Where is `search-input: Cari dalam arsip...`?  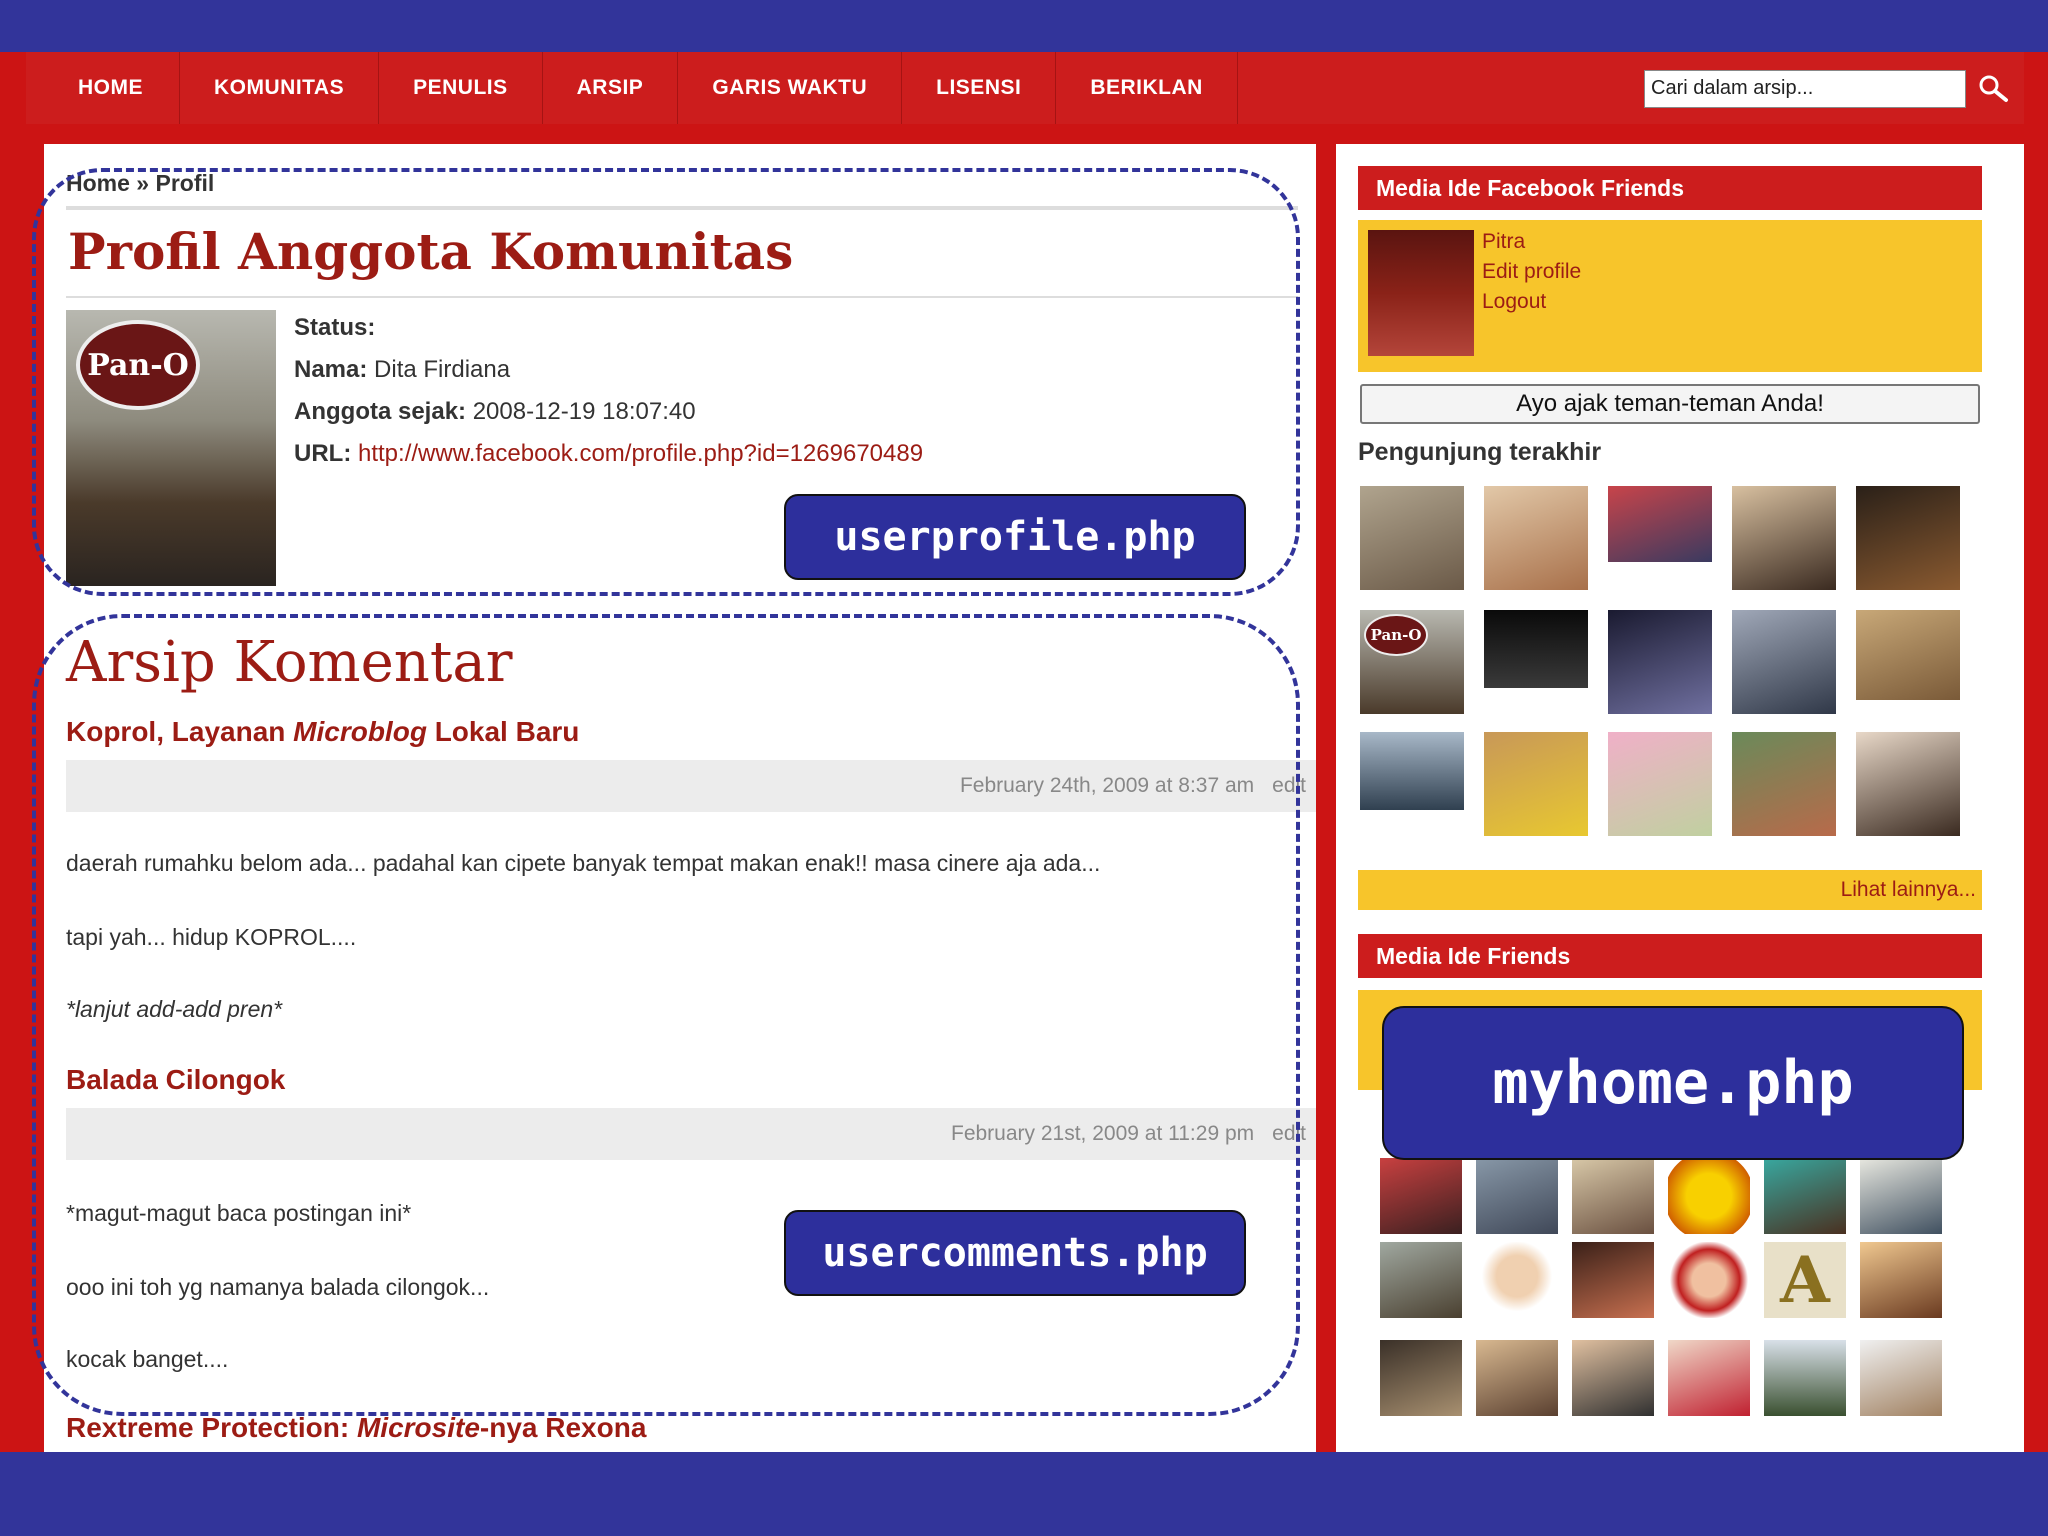
search-input: Cari dalam arsip... is located at coordinates (1805, 89).